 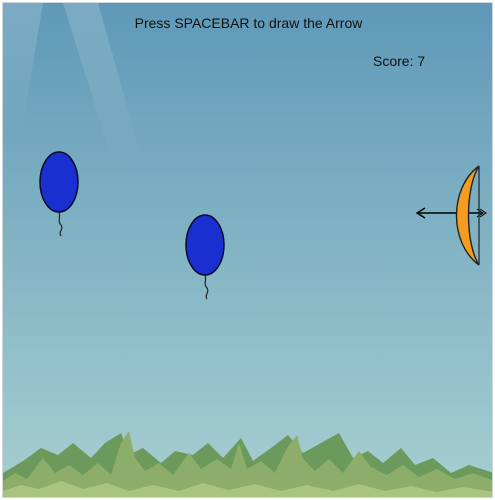 What do you see at coordinates (248, 23) in the screenshot?
I see `instruction-text: Press SPACEBAR to draw the Arrow` at bounding box center [248, 23].